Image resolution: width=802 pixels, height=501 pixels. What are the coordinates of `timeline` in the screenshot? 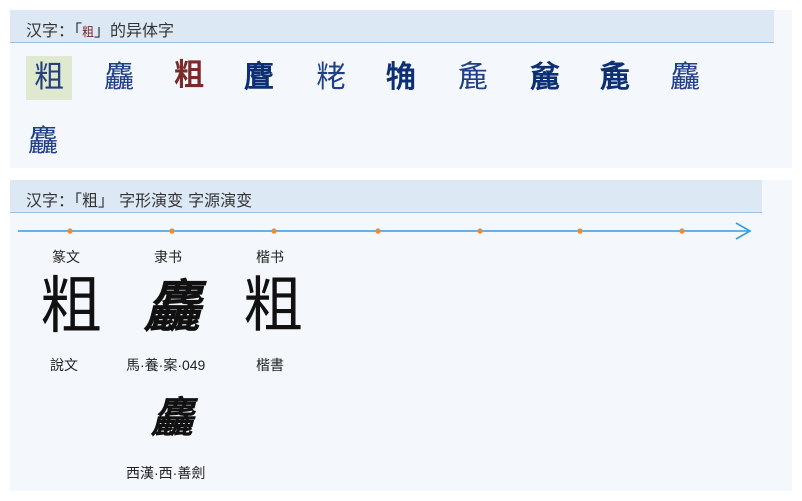 It's located at (385, 231).